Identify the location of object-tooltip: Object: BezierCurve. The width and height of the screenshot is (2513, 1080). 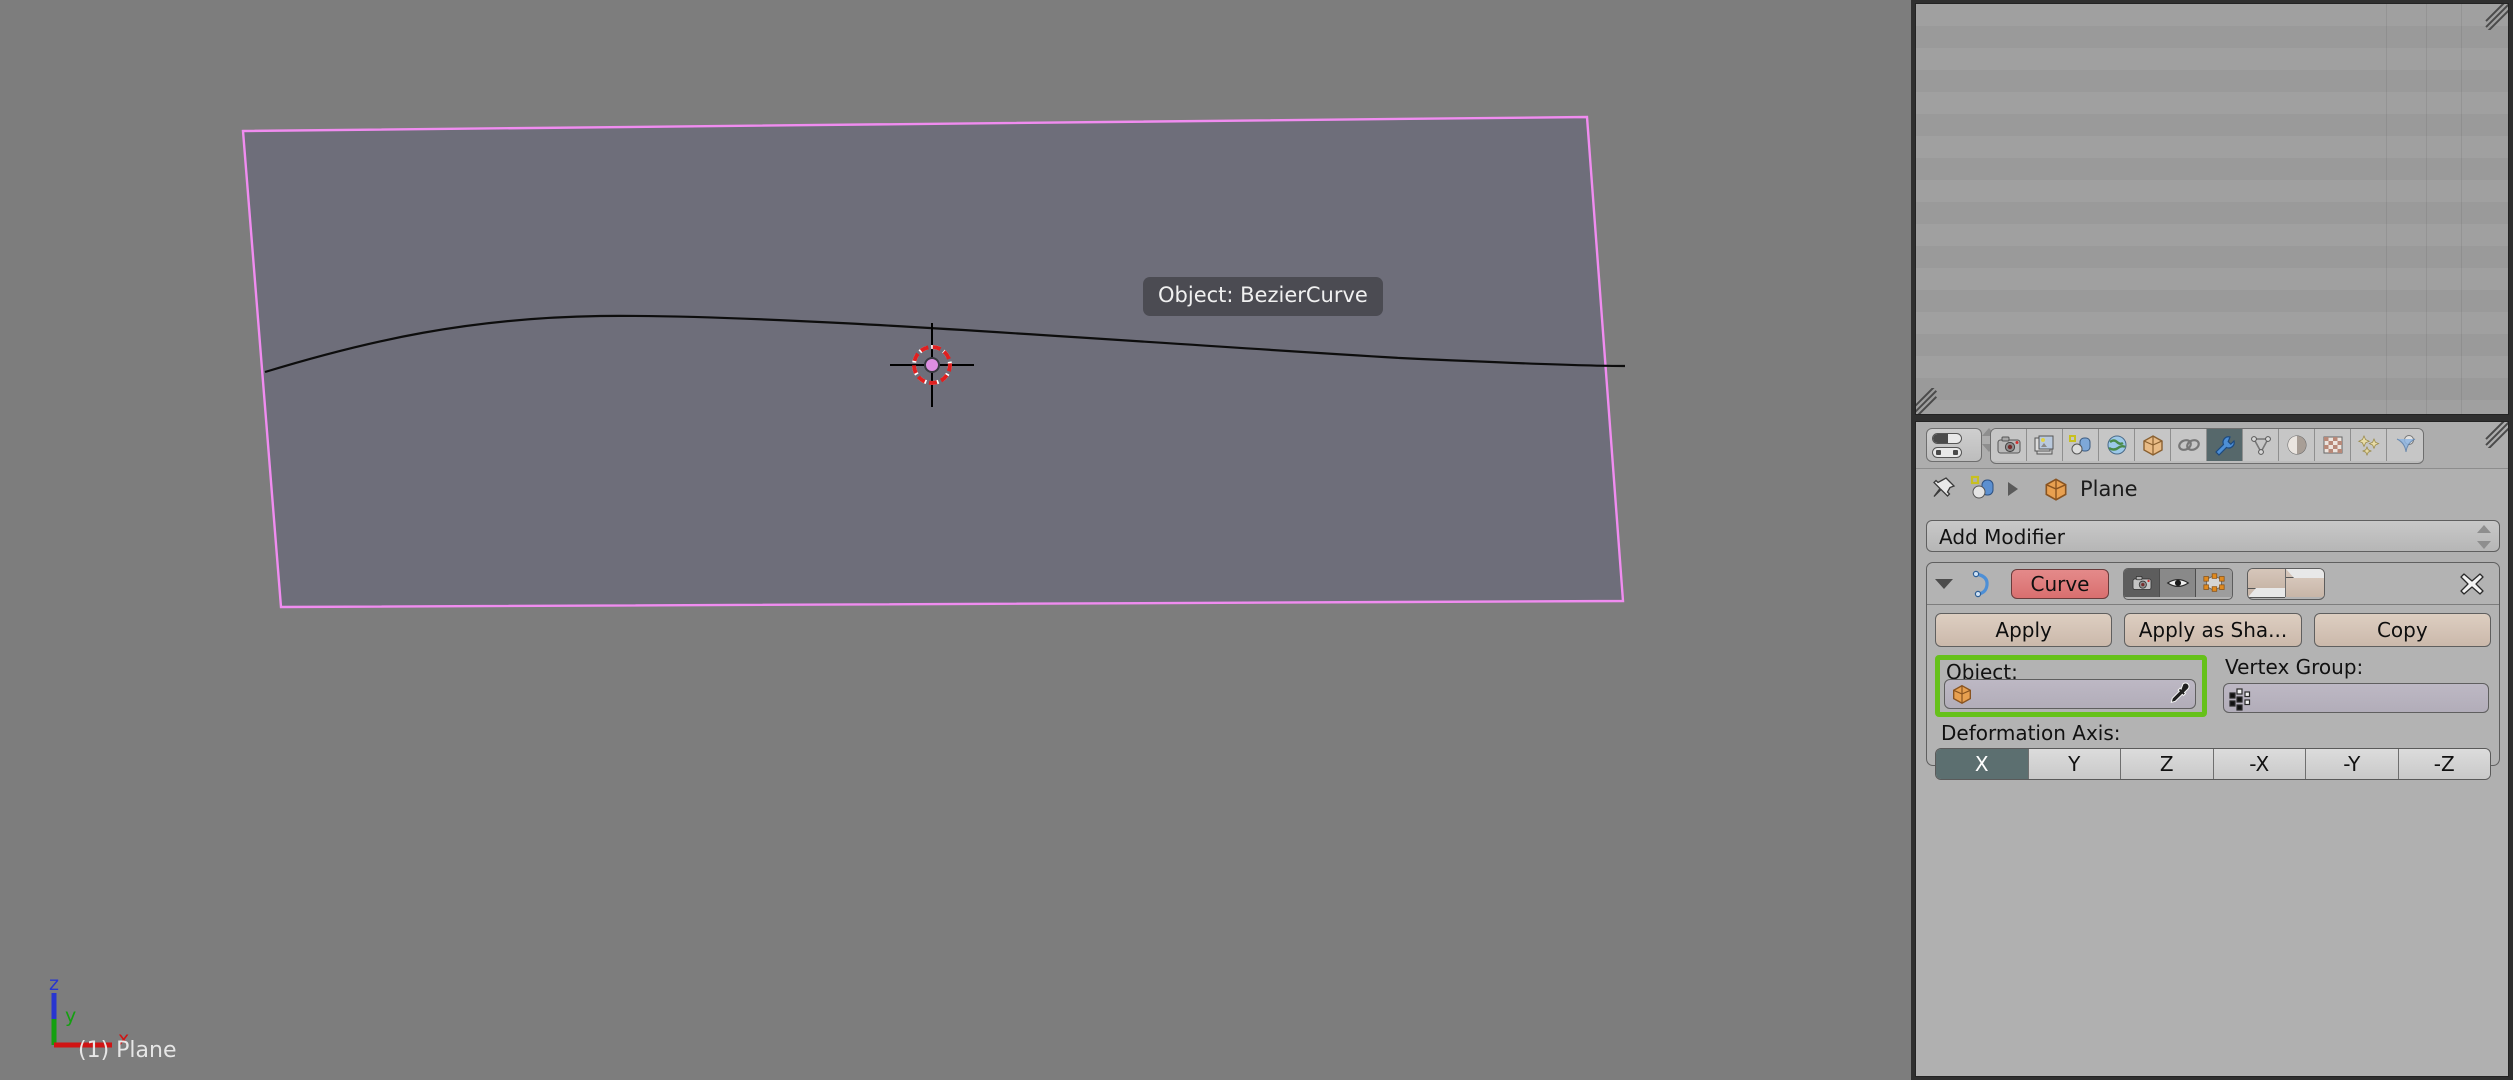
(1263, 296).